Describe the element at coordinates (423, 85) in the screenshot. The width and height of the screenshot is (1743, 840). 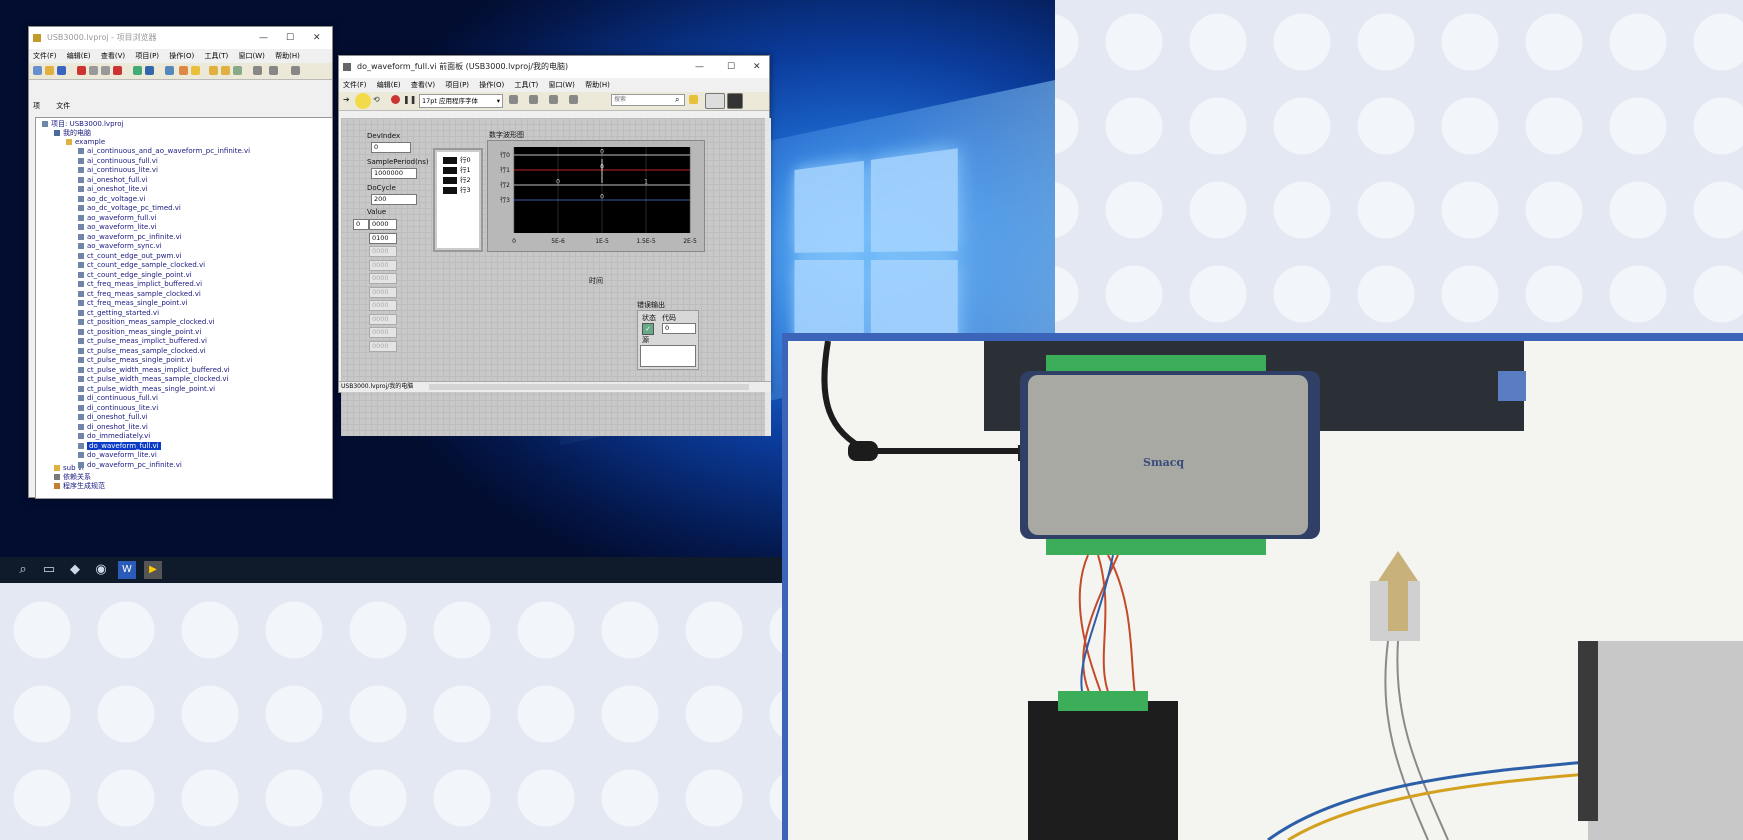
I see `menu-view: 查看(V)` at that location.